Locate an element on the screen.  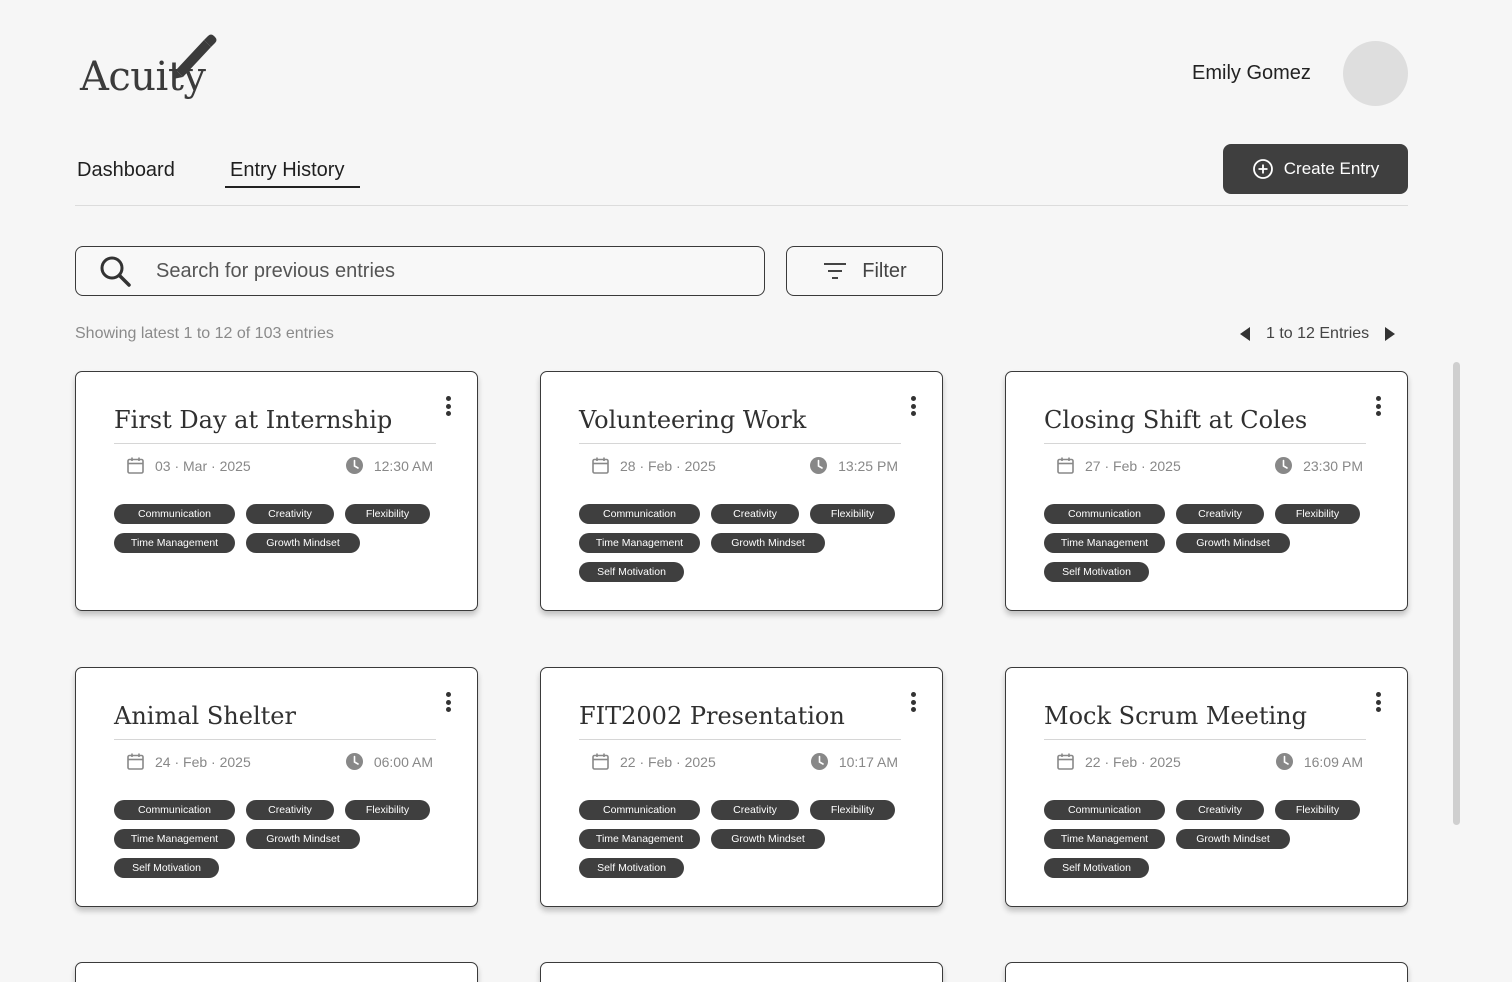
entry-date: 03 · Mar · 2025 is located at coordinates (188, 465).